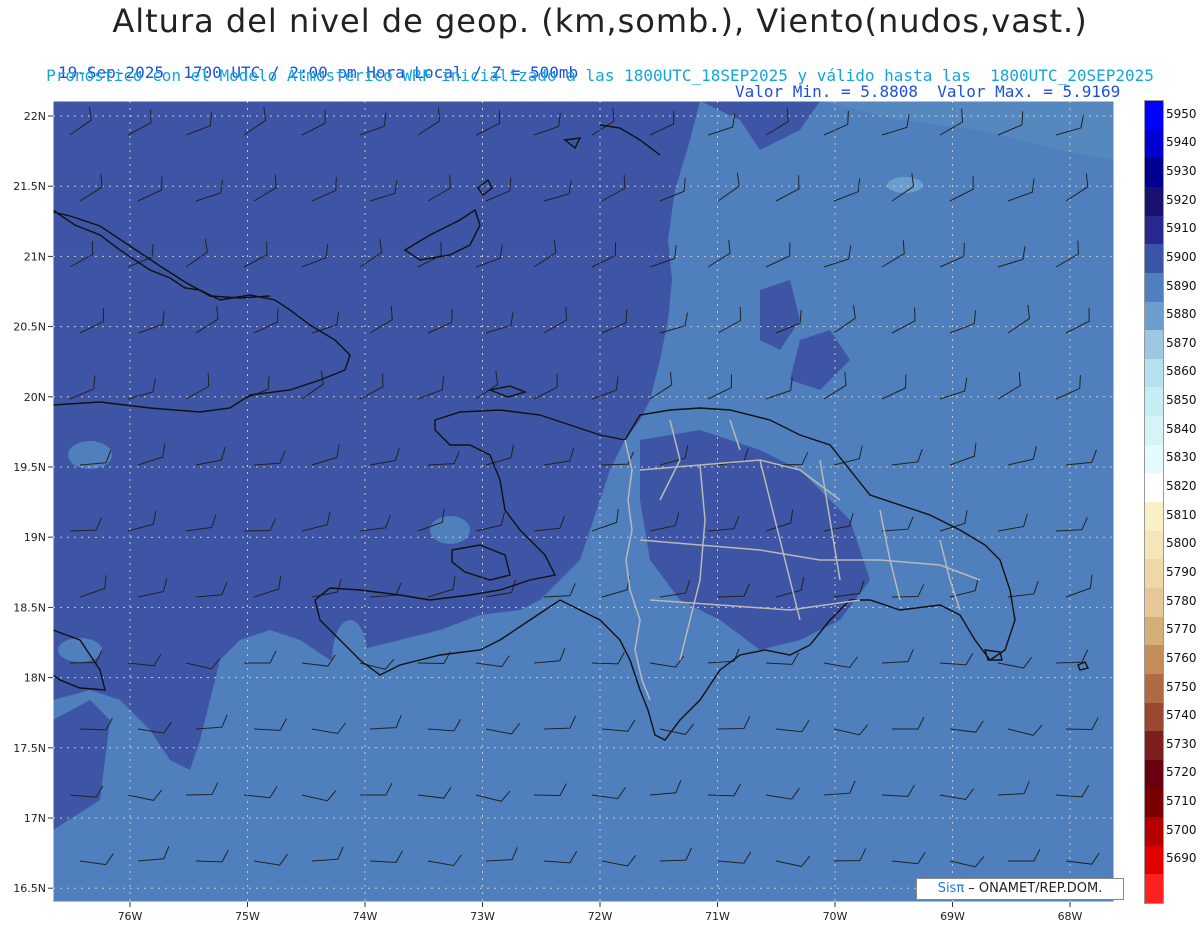  I want to click on lat-label: 22N, so click(35, 116).